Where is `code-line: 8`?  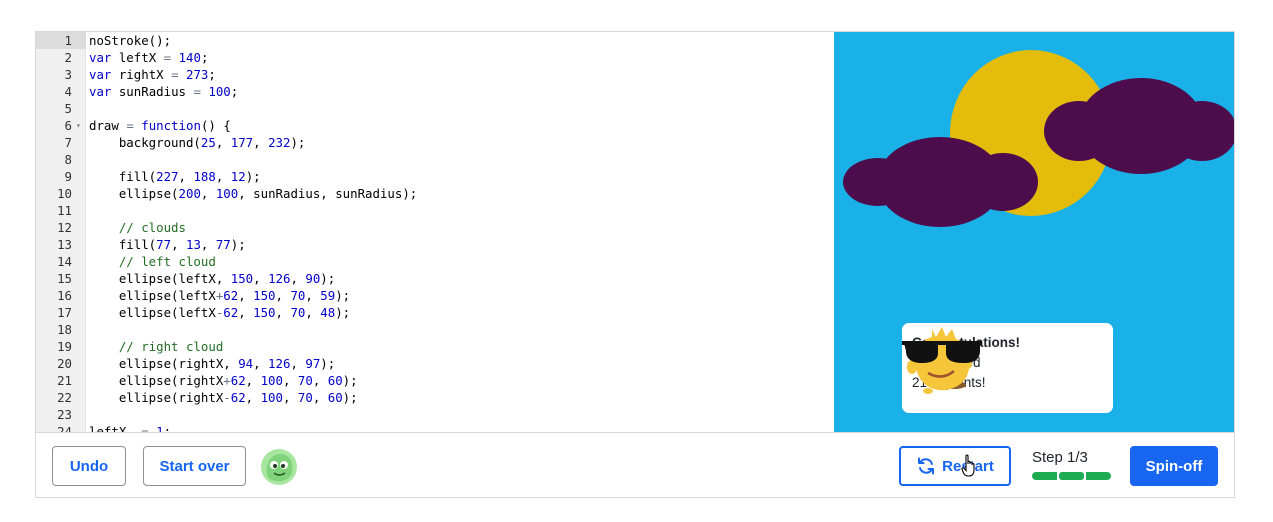 code-line: 8 is located at coordinates (435, 159).